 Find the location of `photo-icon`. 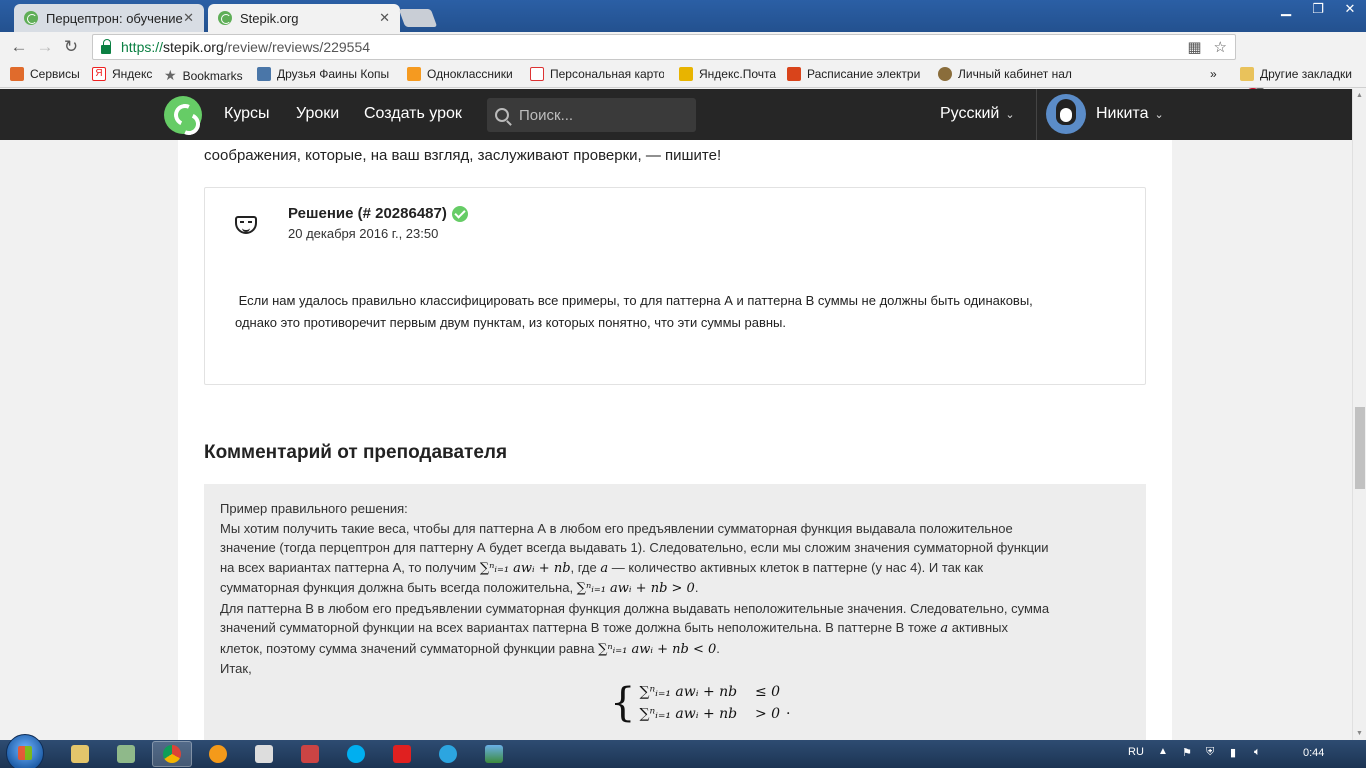

photo-icon is located at coordinates (494, 754).